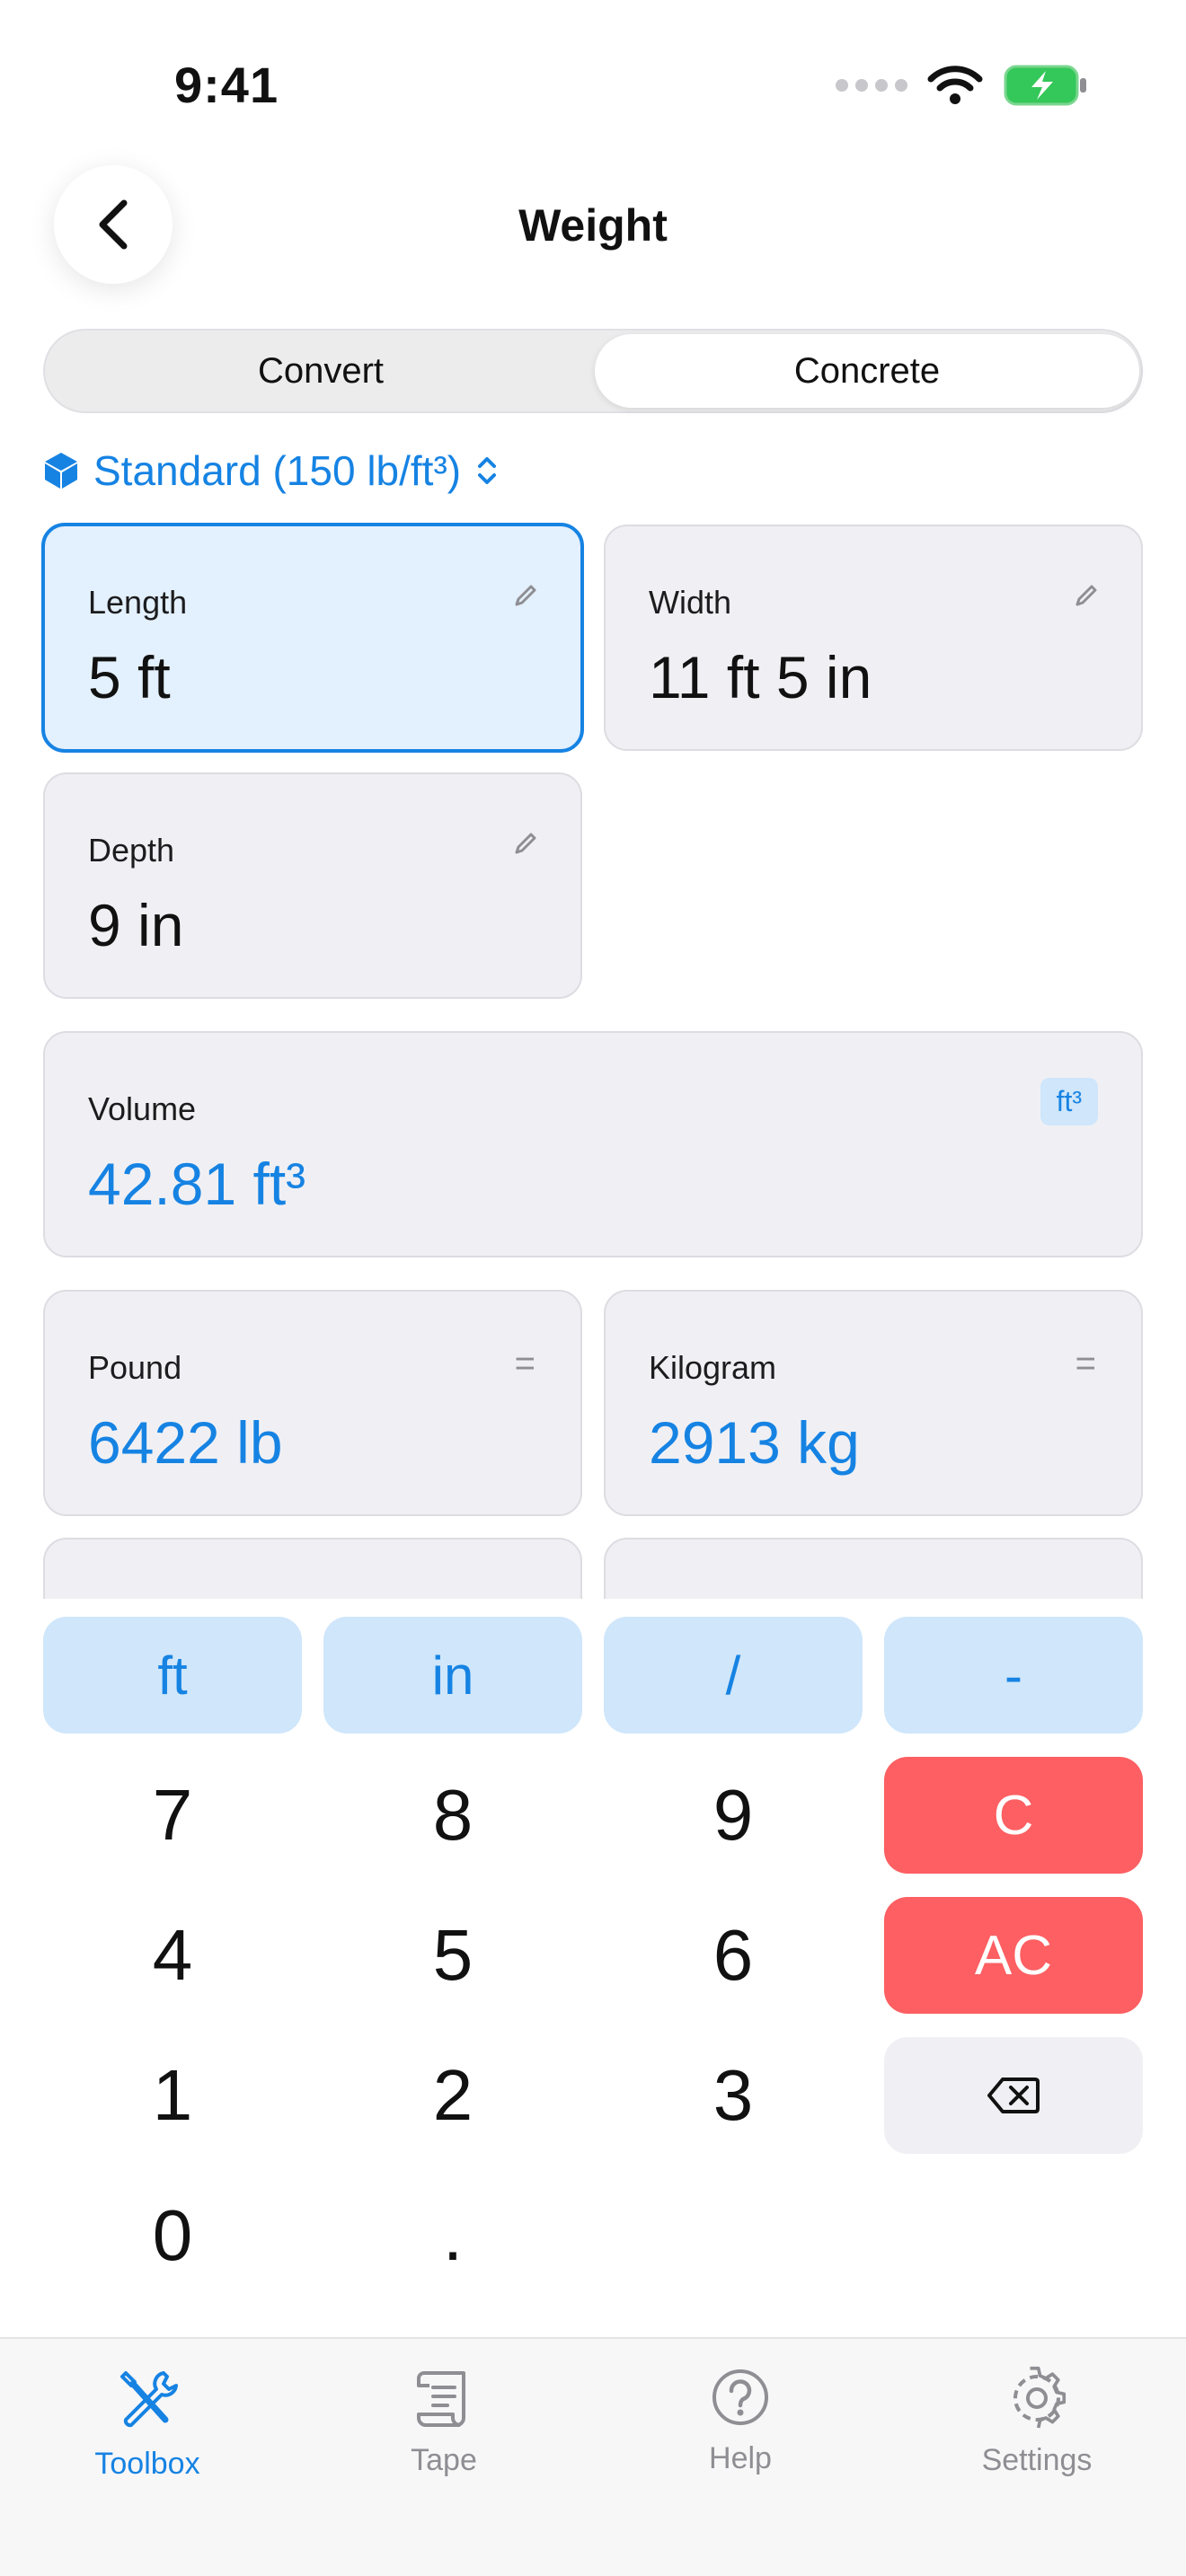  I want to click on cube-icon, so click(61, 471).